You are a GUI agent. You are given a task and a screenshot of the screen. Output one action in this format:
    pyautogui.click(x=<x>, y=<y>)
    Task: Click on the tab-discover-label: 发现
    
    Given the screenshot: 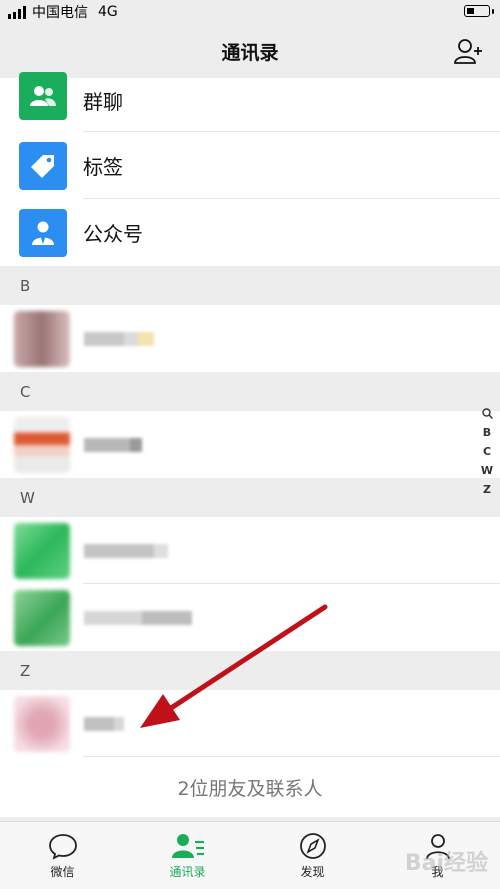 What is the action you would take?
    pyautogui.click(x=312, y=871)
    